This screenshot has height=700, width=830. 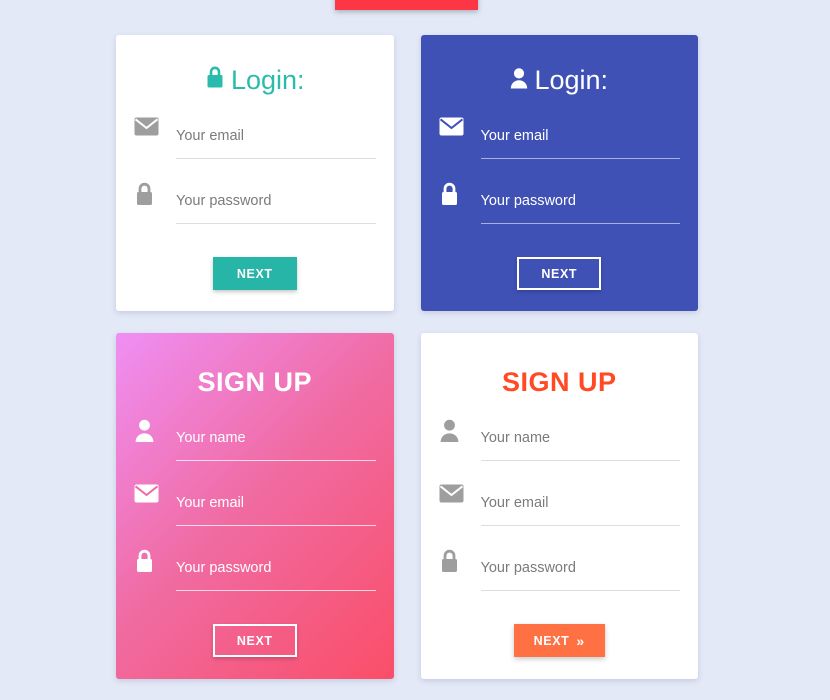 I want to click on login-indigo-fields, so click(x=559, y=179).